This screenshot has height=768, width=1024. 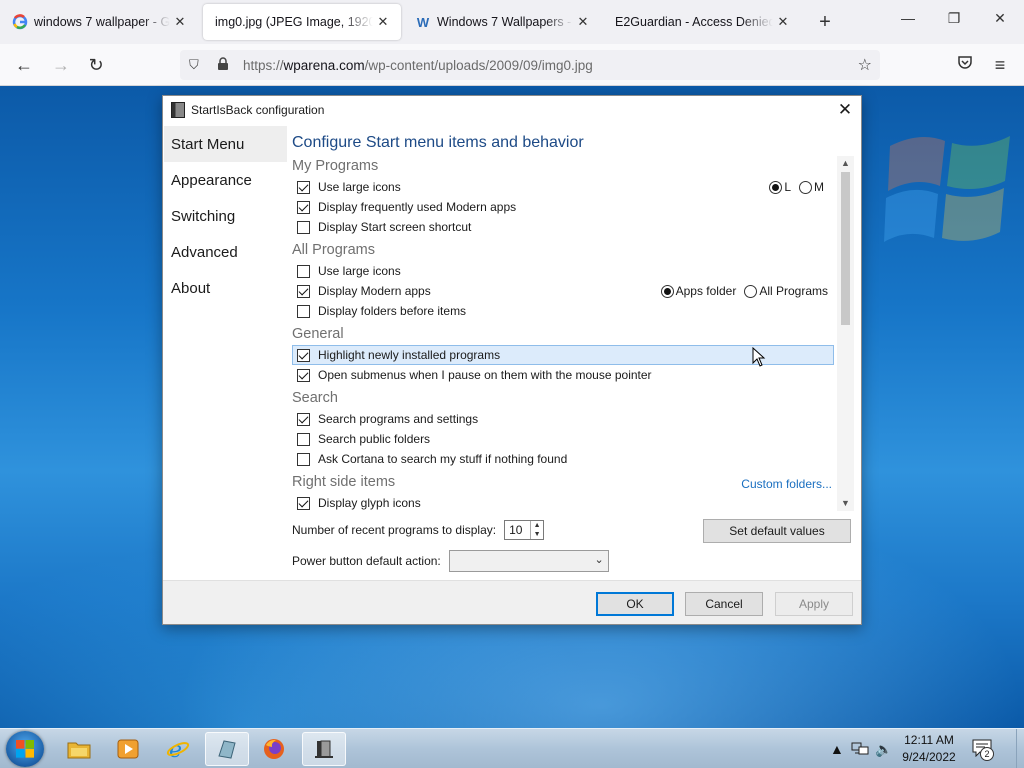 I want to click on show-hidden-icons: ▲, so click(x=837, y=748).